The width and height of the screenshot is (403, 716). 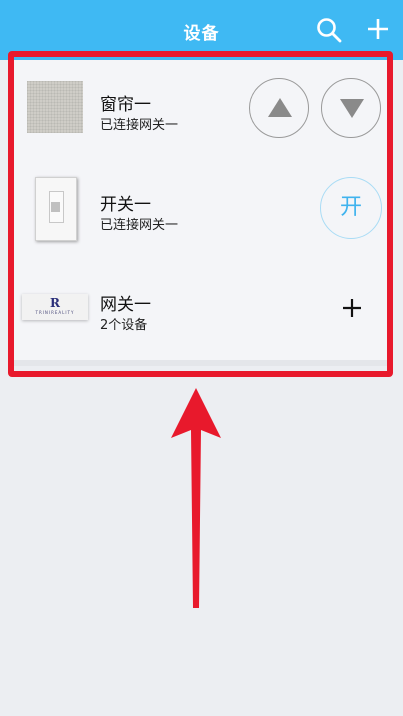 What do you see at coordinates (201, 34) in the screenshot?
I see `page-title: 设备` at bounding box center [201, 34].